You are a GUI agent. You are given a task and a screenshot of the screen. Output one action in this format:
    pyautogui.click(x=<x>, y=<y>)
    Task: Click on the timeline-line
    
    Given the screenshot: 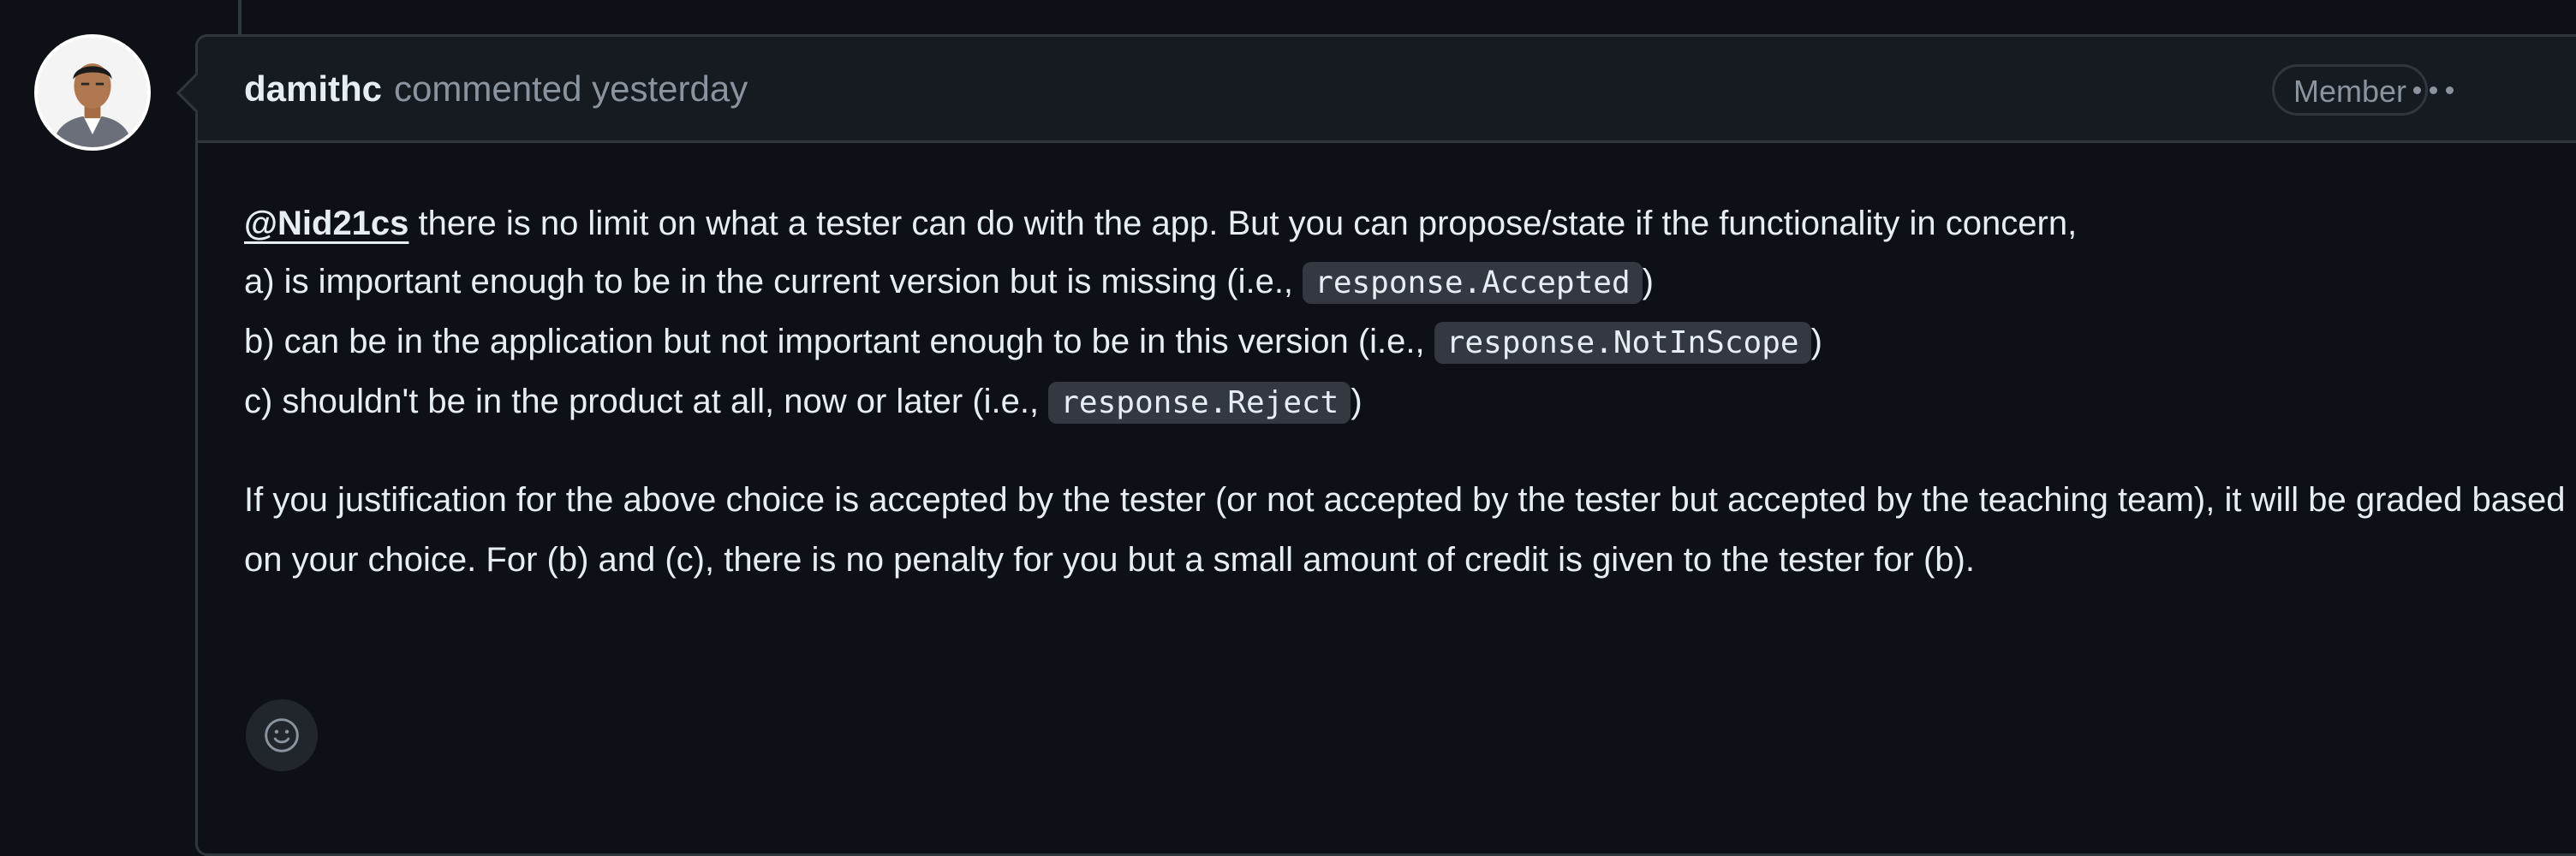 What is the action you would take?
    pyautogui.click(x=240, y=17)
    